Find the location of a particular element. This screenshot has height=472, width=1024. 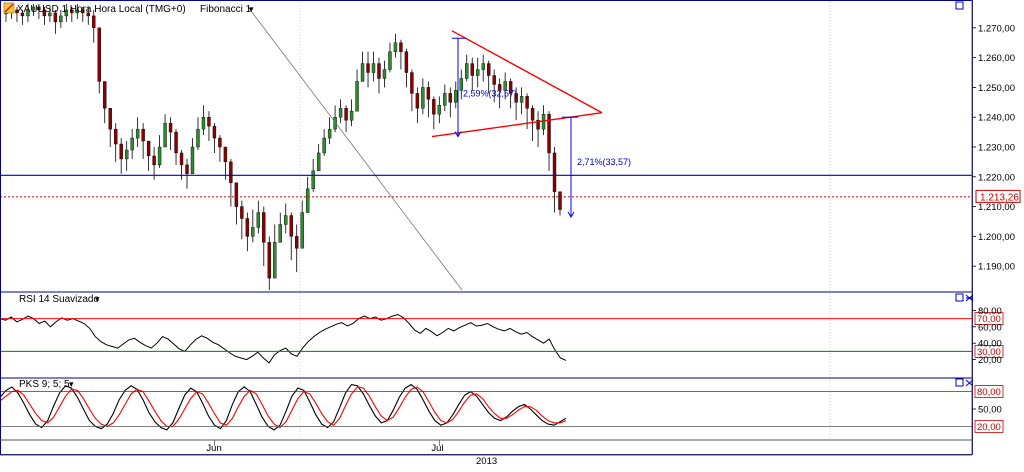

rsi-dropdown-icon: ▾ is located at coordinates (97, 299).